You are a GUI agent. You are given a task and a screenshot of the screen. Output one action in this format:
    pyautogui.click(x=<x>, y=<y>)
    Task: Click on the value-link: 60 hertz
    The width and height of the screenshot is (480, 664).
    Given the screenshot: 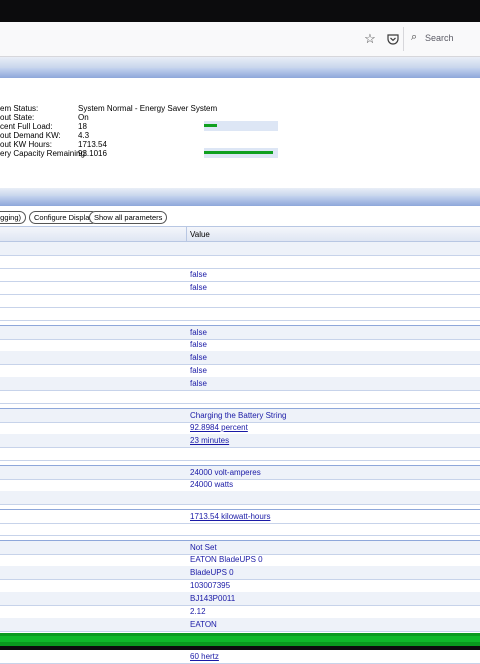 What is the action you would take?
    pyautogui.click(x=204, y=656)
    